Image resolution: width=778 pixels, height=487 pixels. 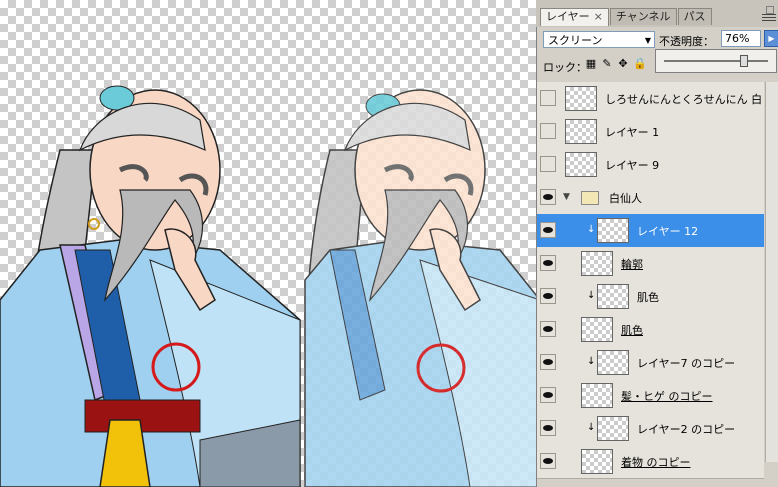 What do you see at coordinates (744, 61) in the screenshot?
I see `opacity-slider-thumb` at bounding box center [744, 61].